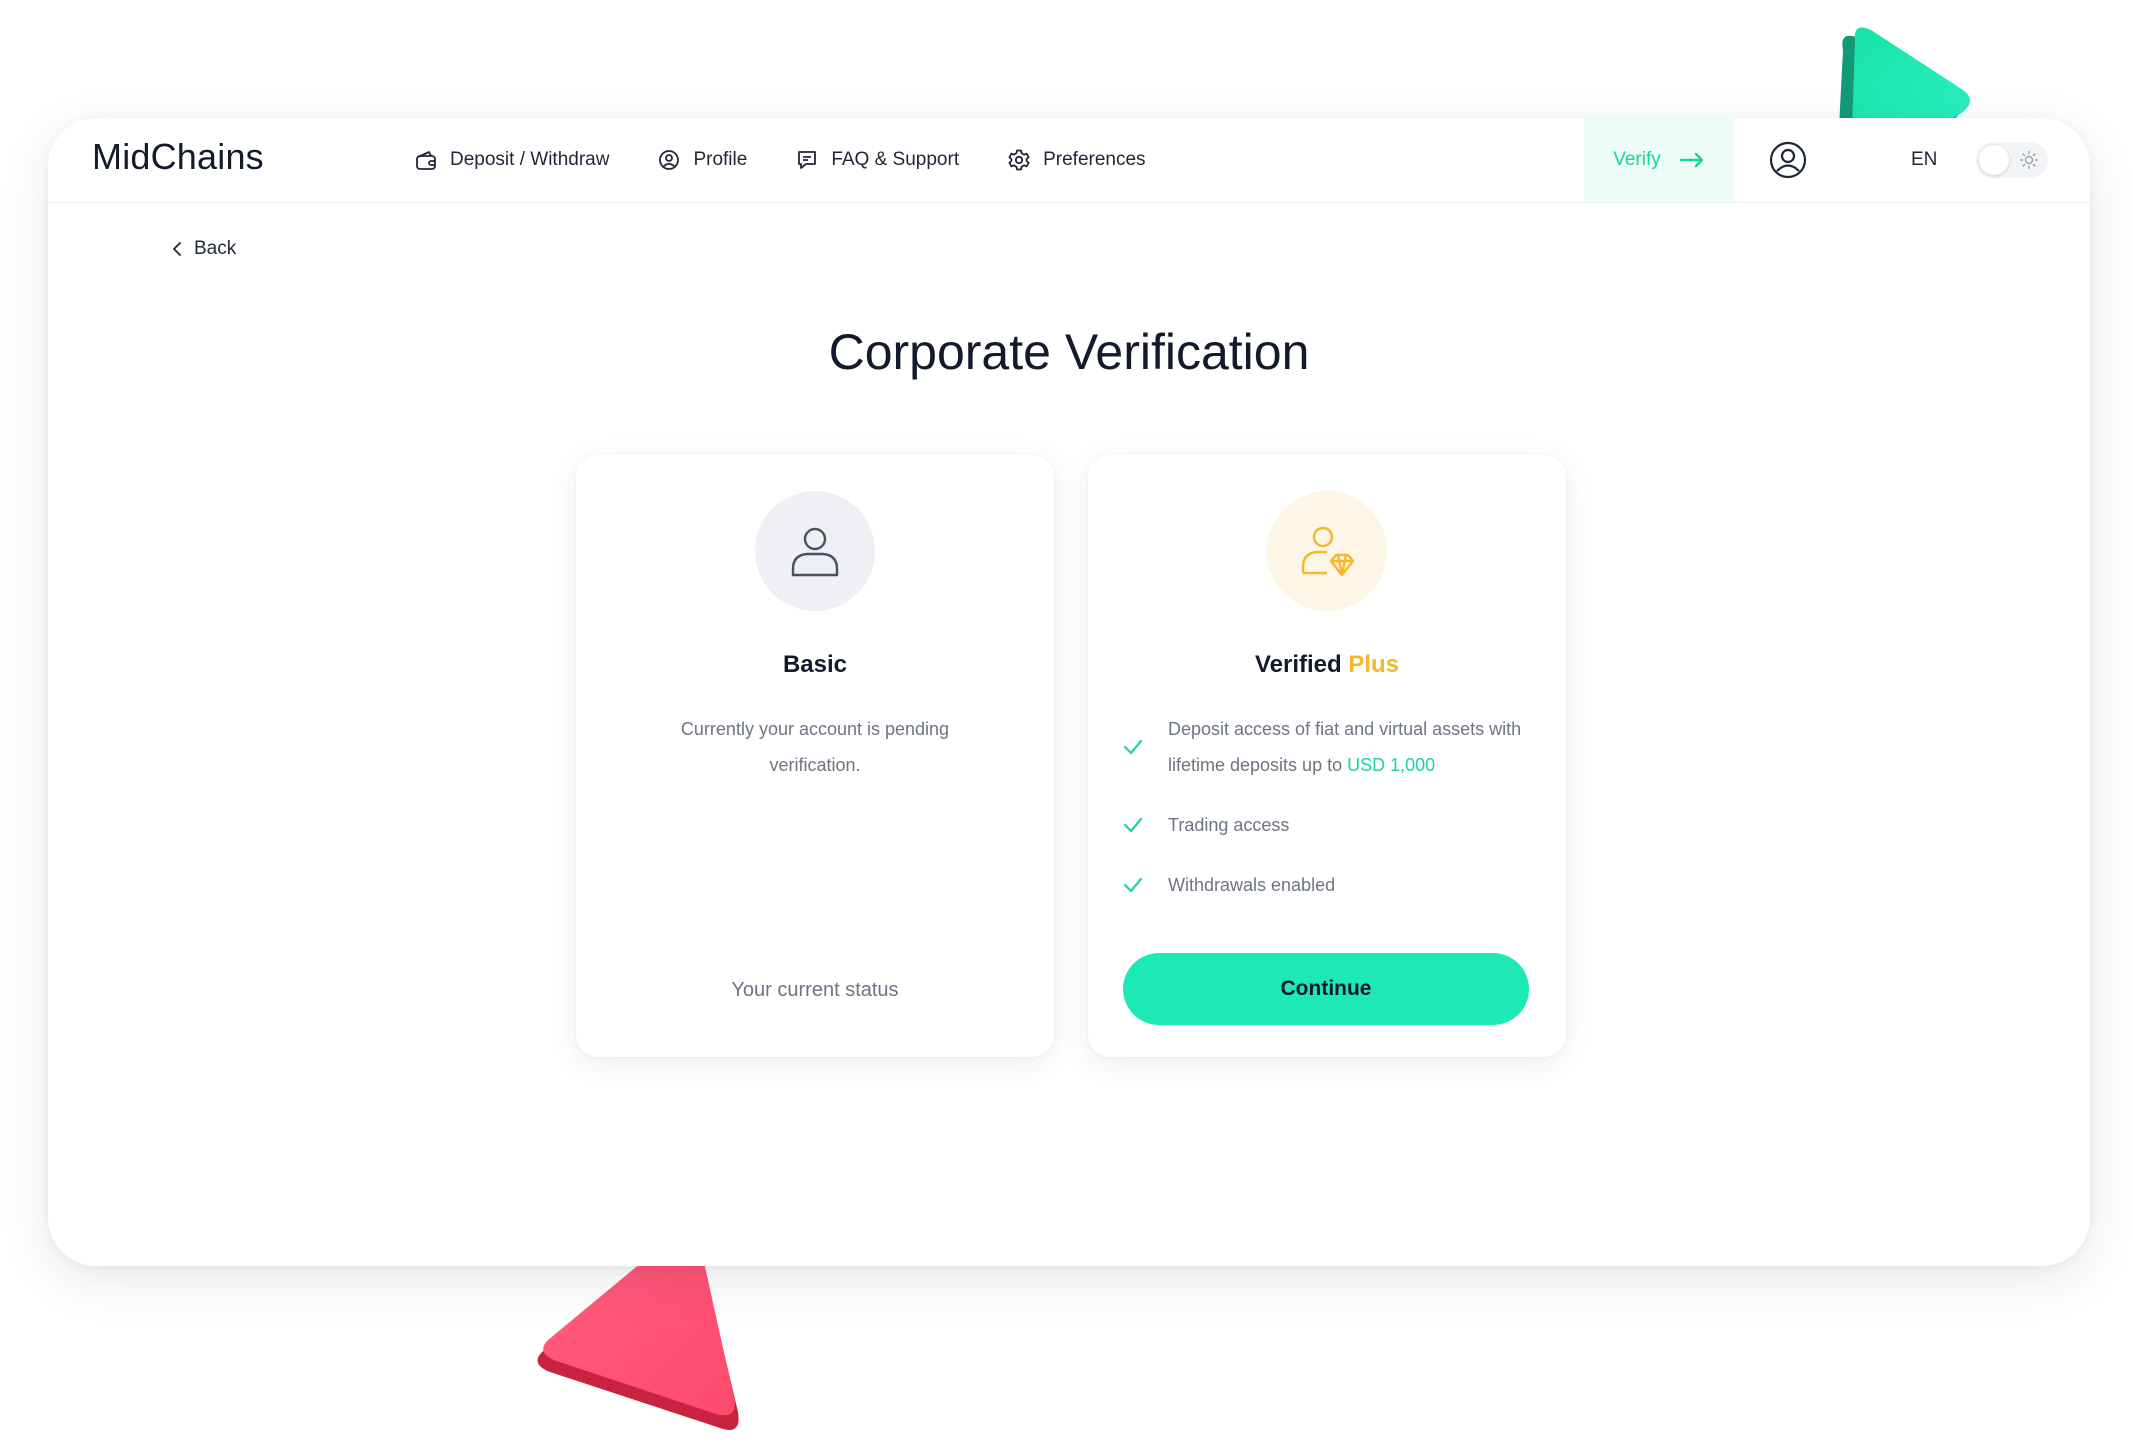 Image resolution: width=2133 pixels, height=1442 pixels. Describe the element at coordinates (807, 160) in the screenshot. I see `chat-icon` at that location.